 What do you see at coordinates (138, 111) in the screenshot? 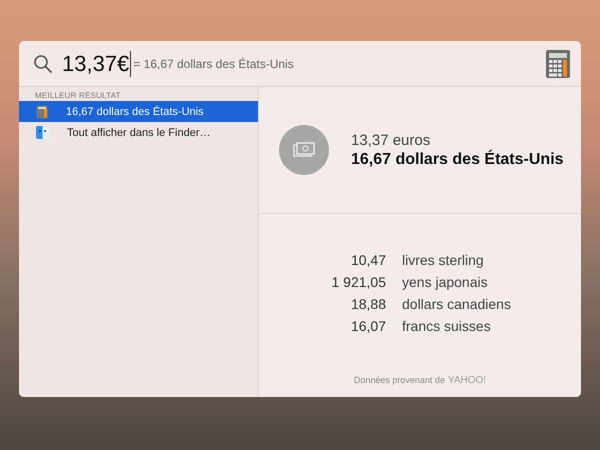
I see `result-item: 16,67 dollars des États-Unis` at bounding box center [138, 111].